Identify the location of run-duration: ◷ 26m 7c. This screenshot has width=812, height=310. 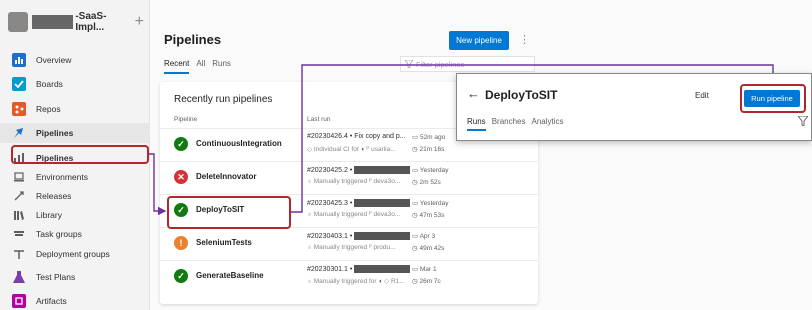
(426, 281).